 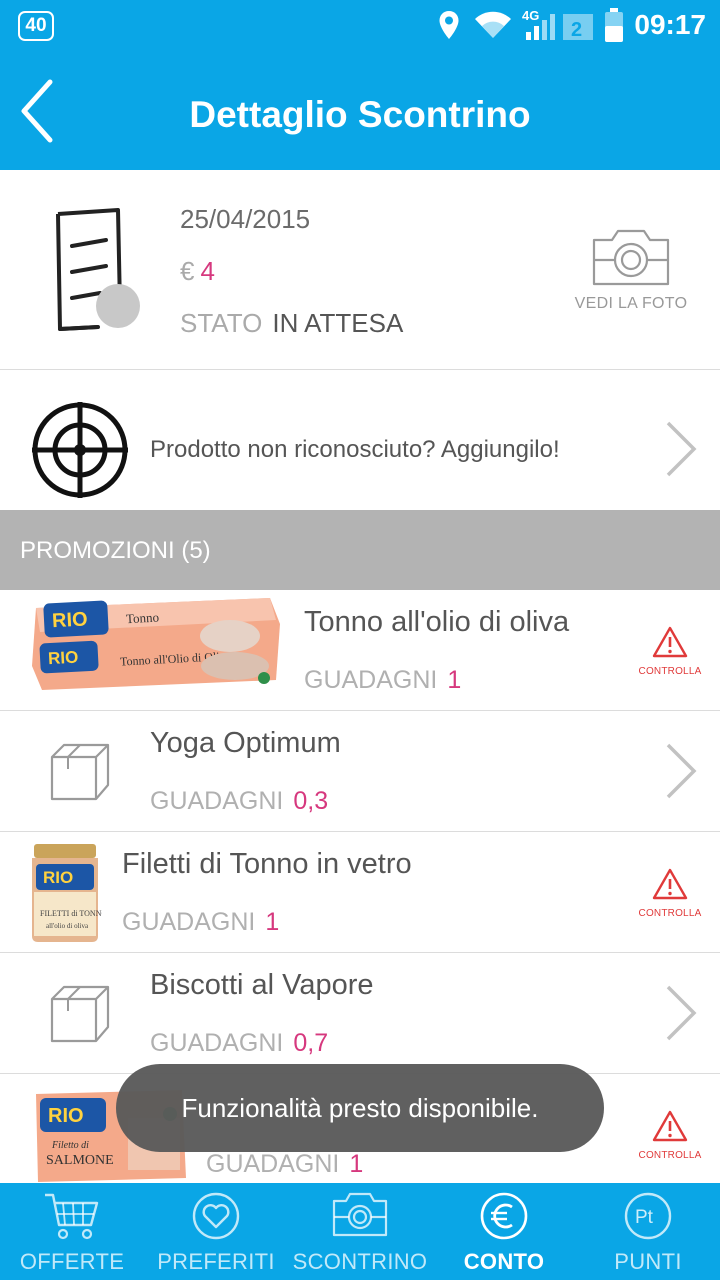 I want to click on promotion-item: Yoga Optimum GUADAGNI 0,3, so click(x=360, y=771).